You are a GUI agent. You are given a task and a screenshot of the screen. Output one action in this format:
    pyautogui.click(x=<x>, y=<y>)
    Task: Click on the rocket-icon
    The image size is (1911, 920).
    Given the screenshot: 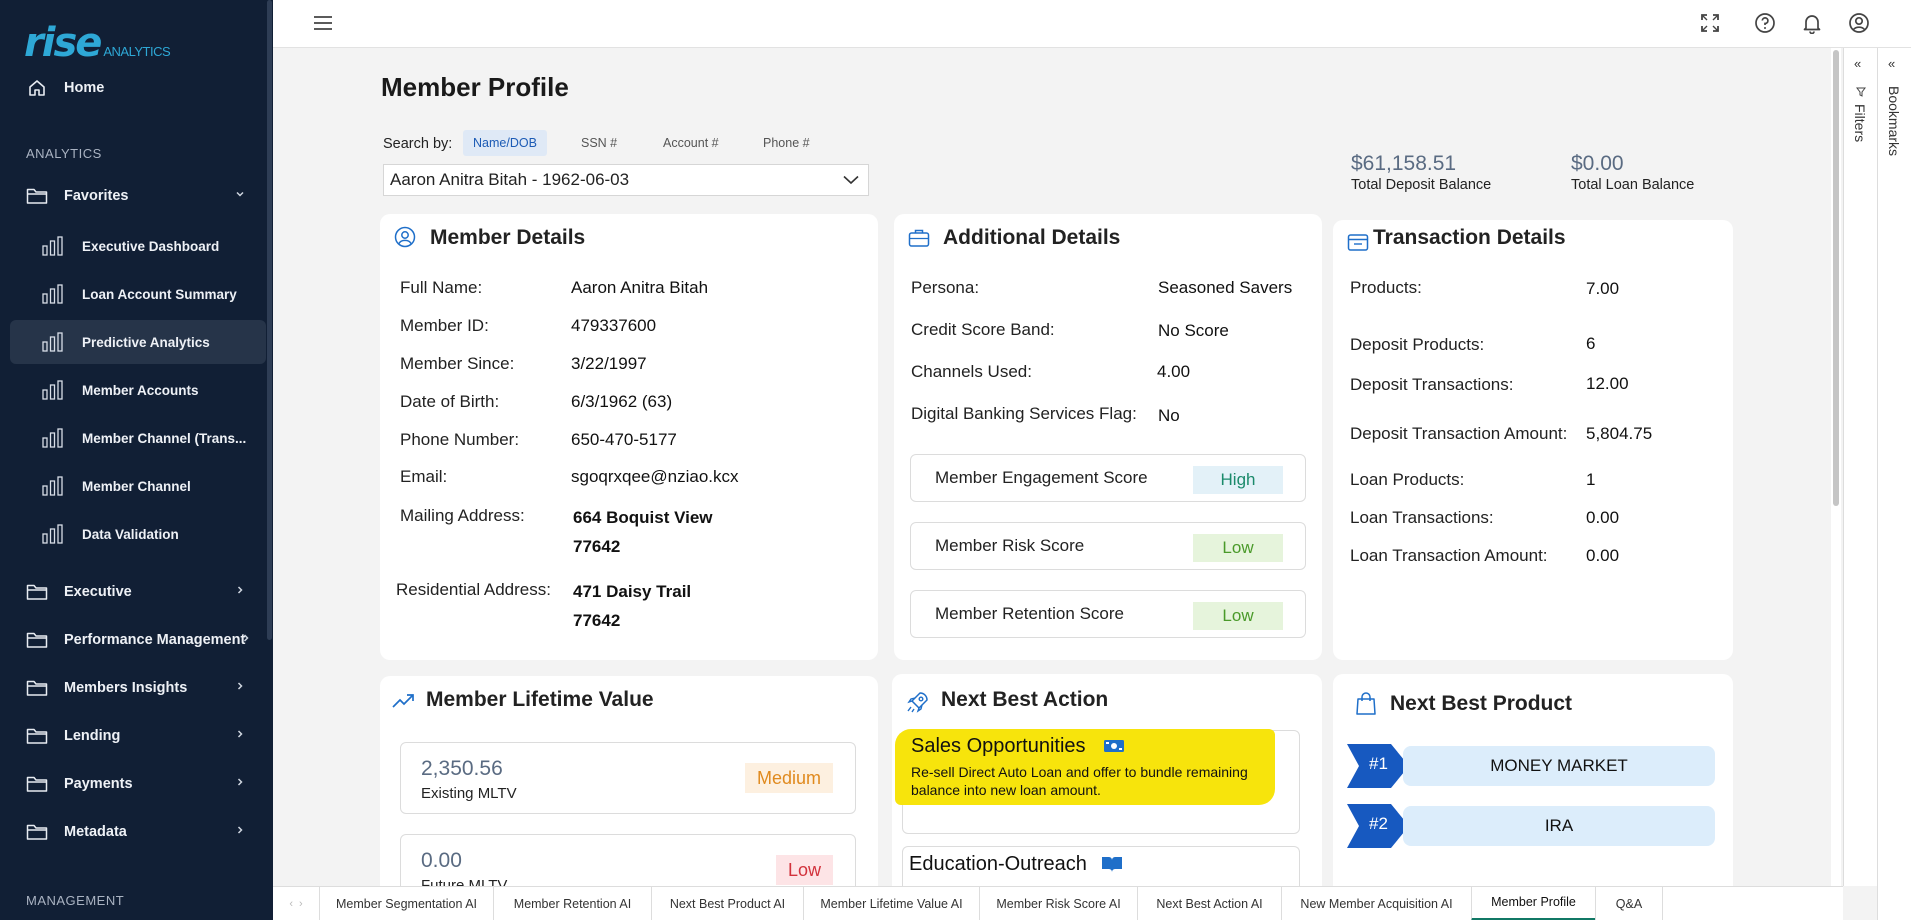 What is the action you would take?
    pyautogui.click(x=918, y=704)
    